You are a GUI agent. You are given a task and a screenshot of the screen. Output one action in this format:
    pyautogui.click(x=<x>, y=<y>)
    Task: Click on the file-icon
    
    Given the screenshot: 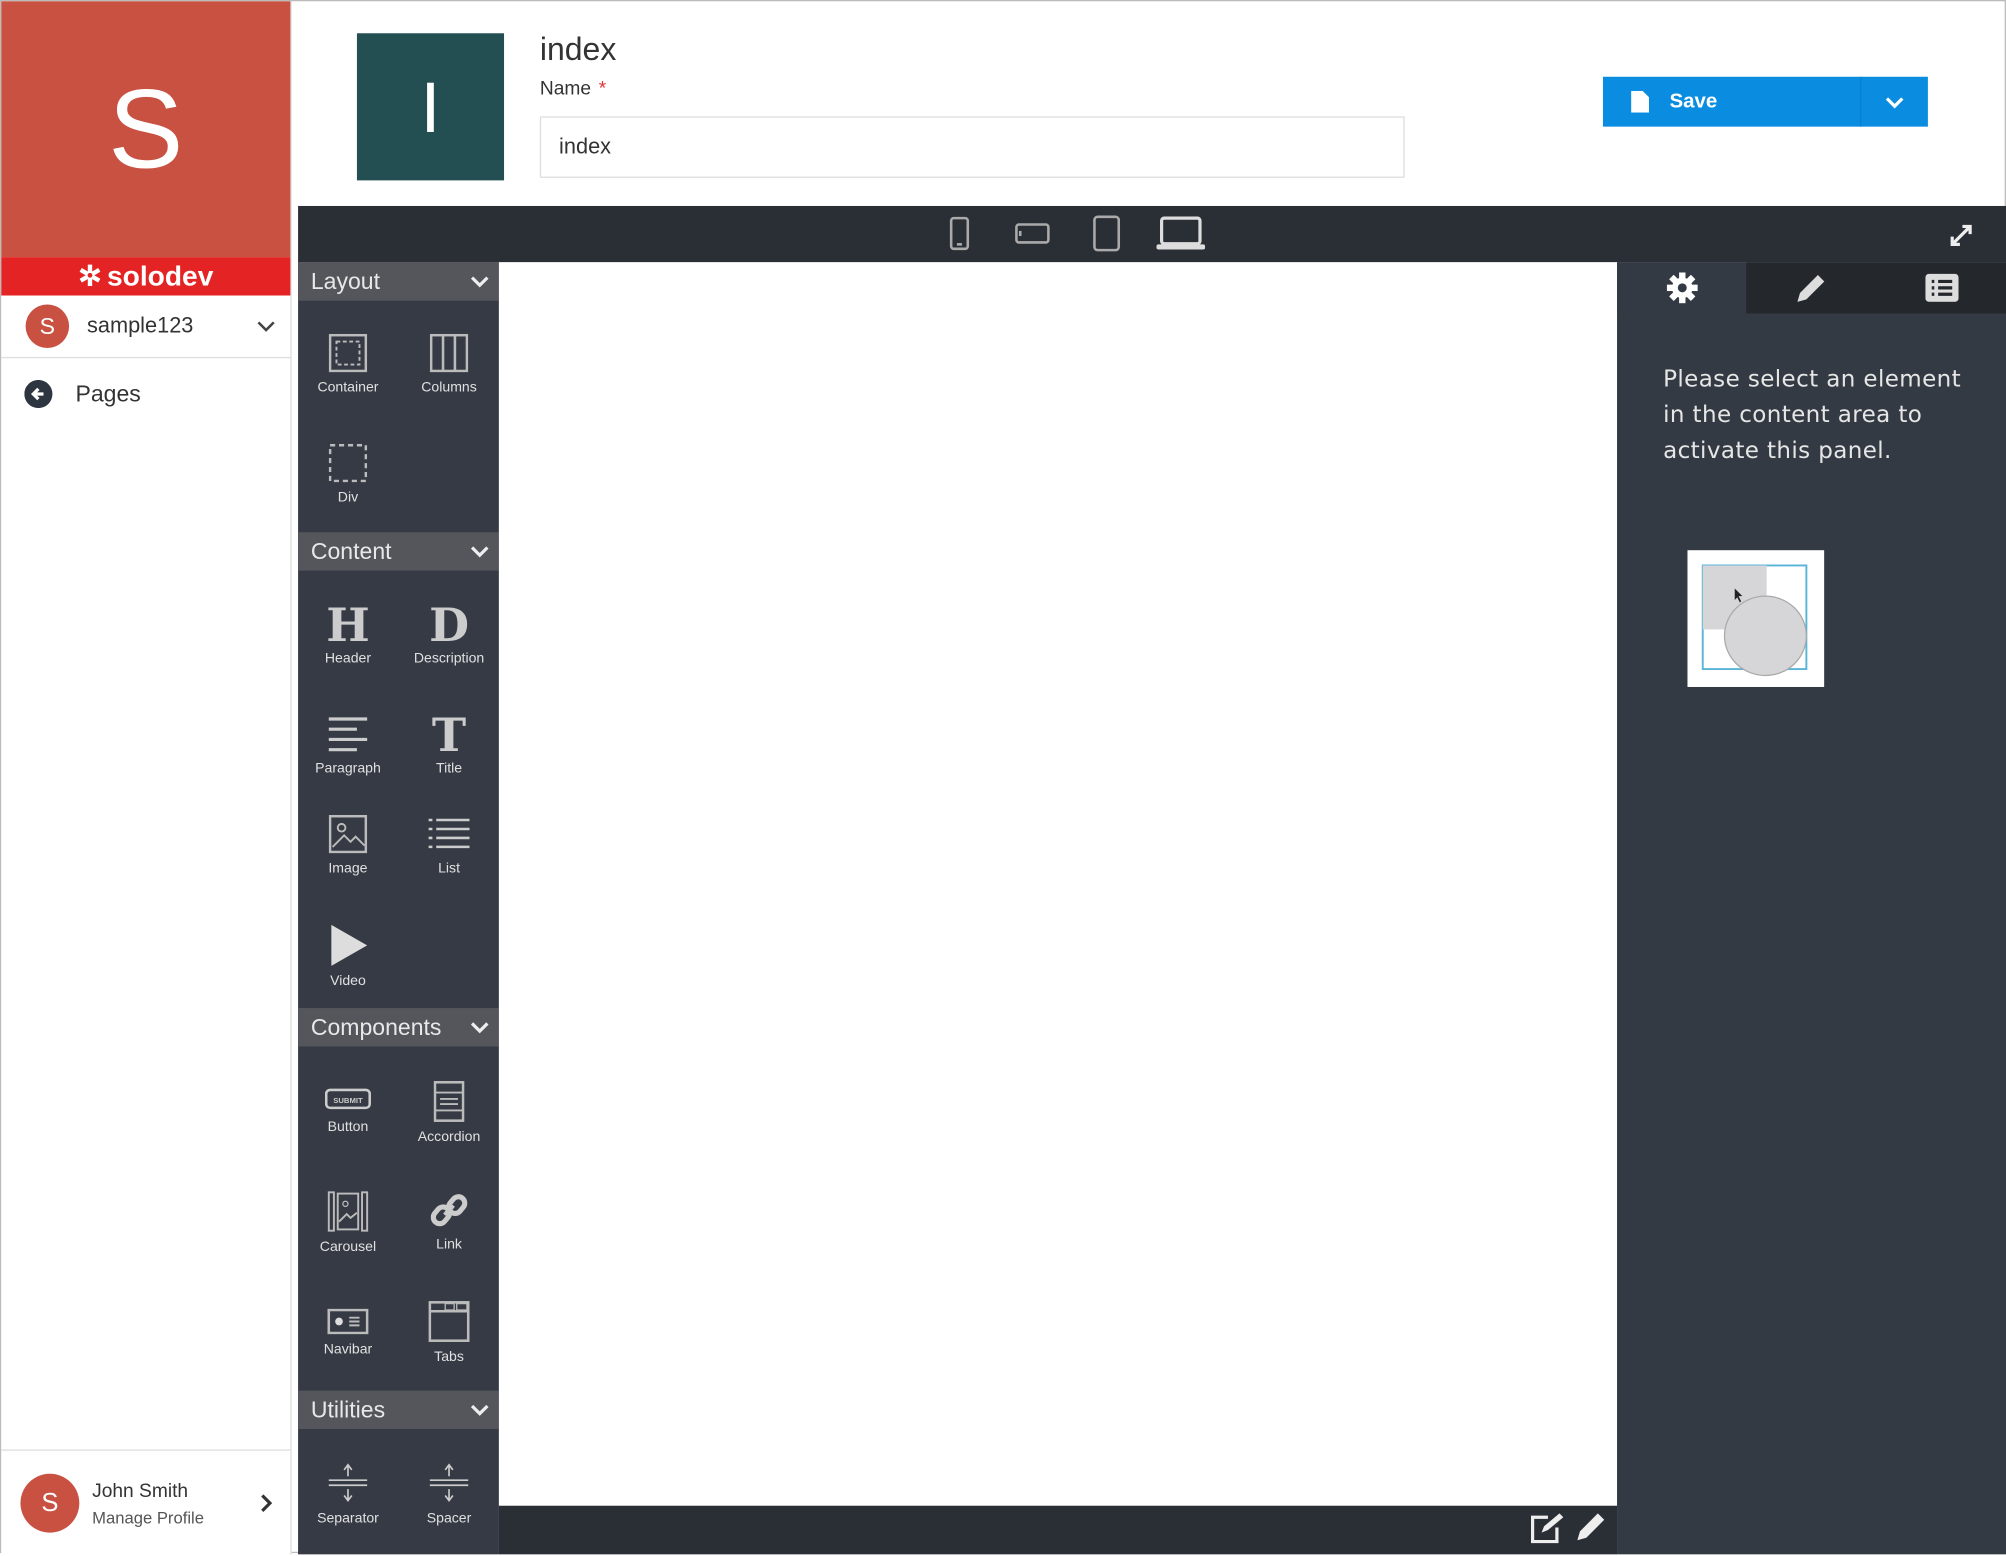 What is the action you would take?
    pyautogui.click(x=1640, y=101)
    